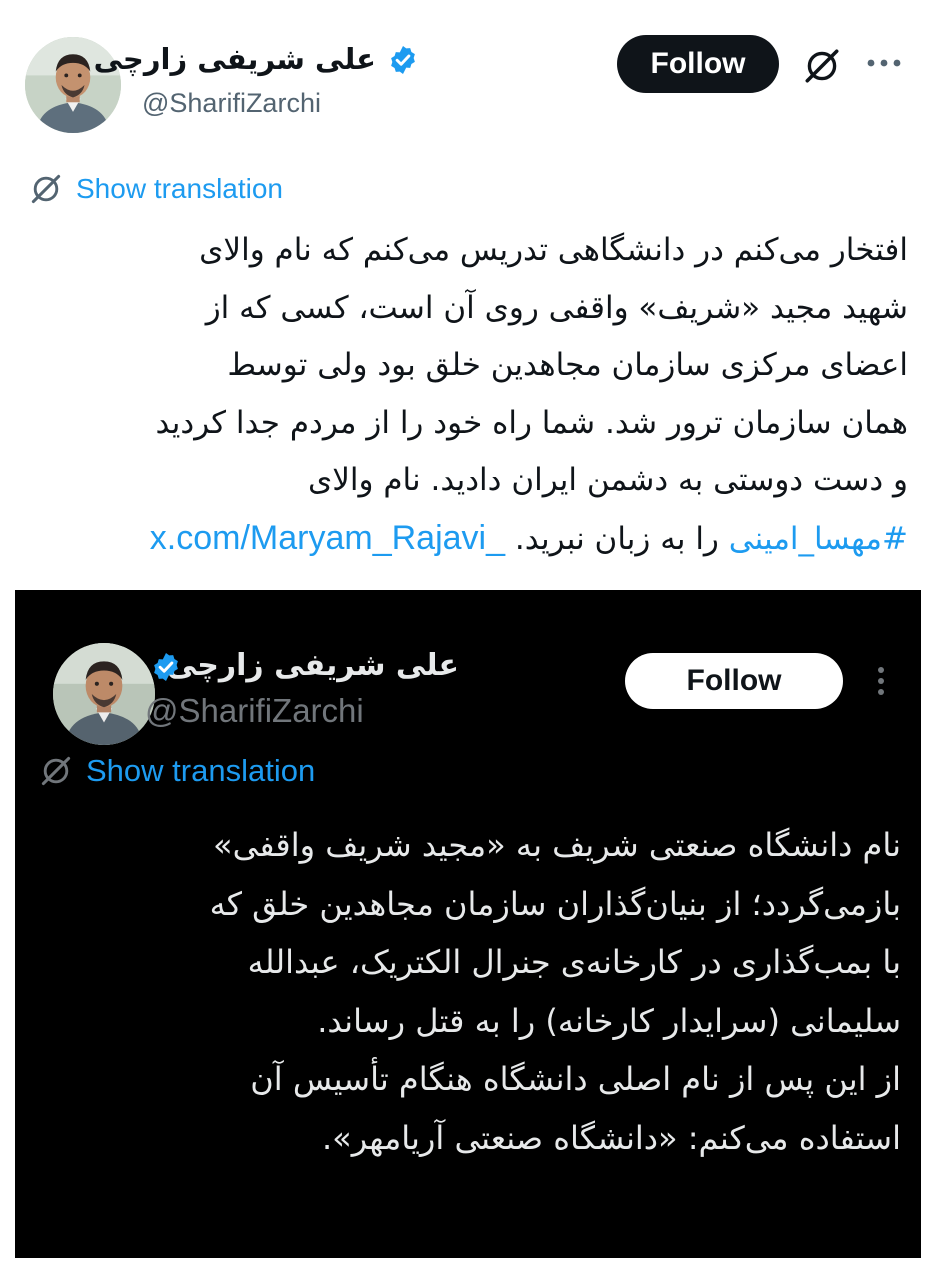 The image size is (936, 1280). Describe the element at coordinates (327, 538) in the screenshot. I see `url-link: x.com/Maryam_Rajavi_` at that location.